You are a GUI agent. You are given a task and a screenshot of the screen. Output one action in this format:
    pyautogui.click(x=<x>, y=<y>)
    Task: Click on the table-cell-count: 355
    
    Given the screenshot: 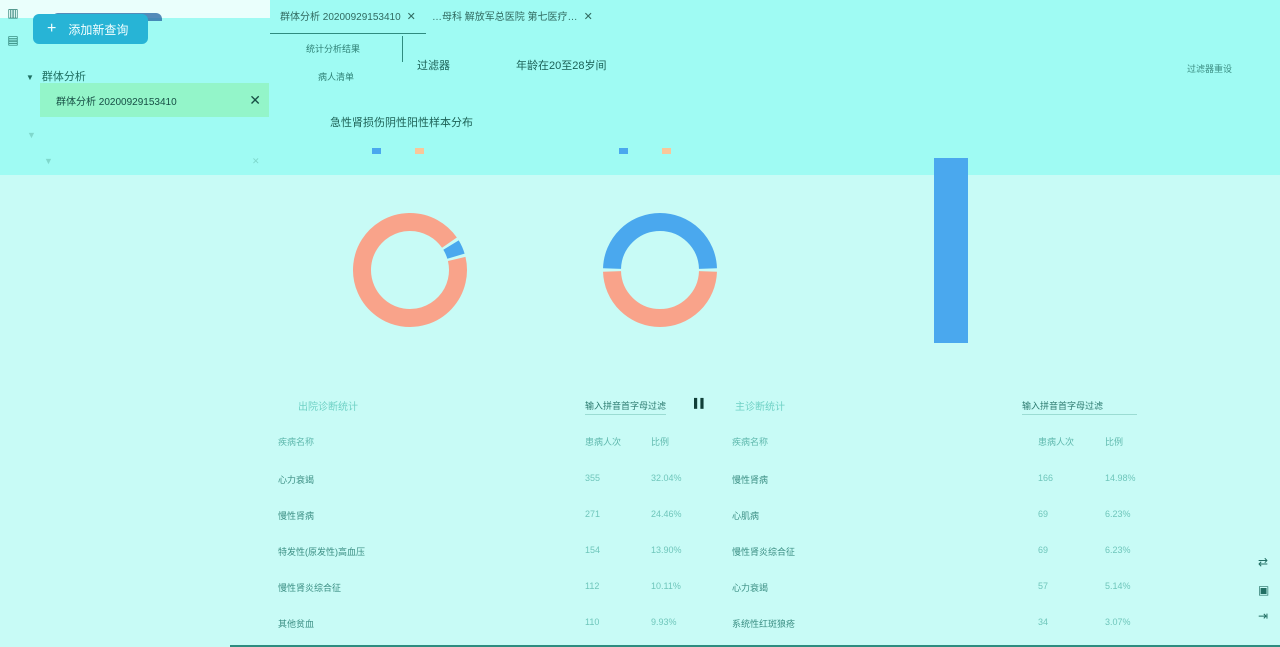 What is the action you would take?
    pyautogui.click(x=593, y=478)
    